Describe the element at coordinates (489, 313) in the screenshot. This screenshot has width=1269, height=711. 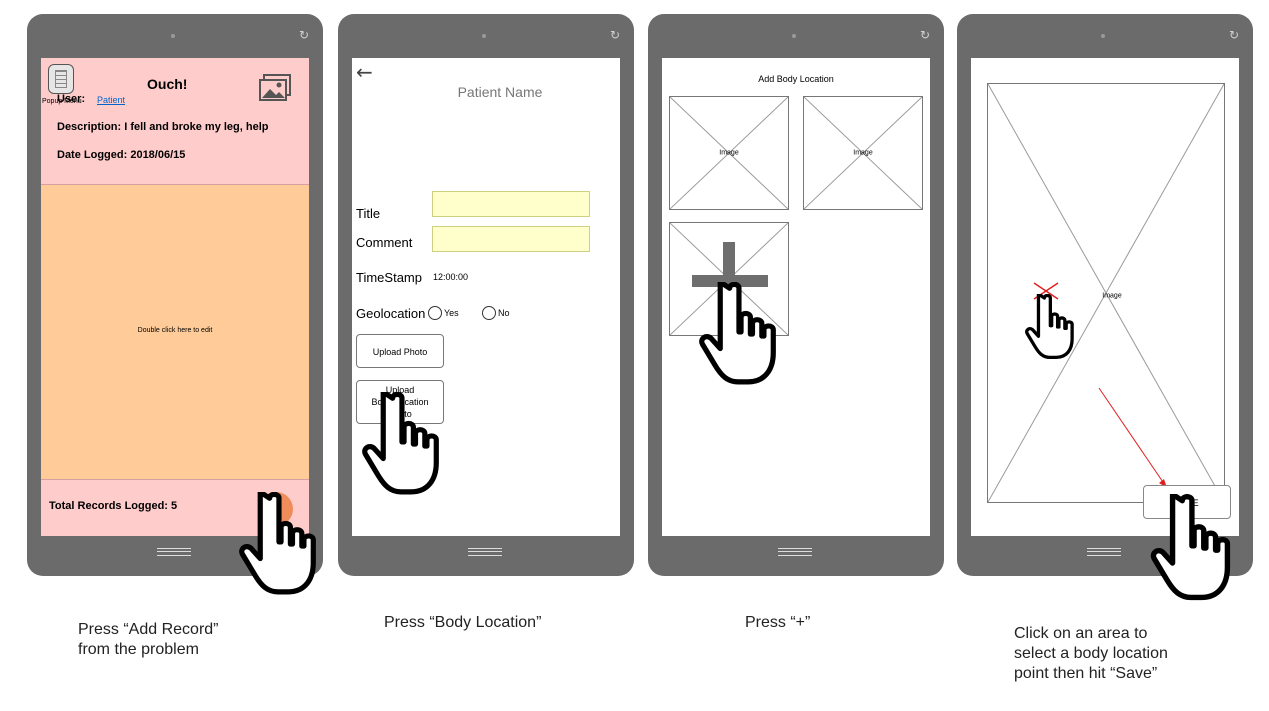
I see `geolocation-no-radio` at that location.